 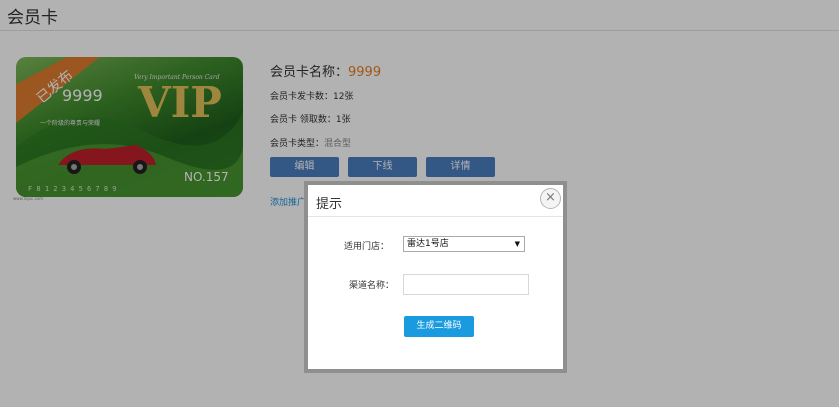 What do you see at coordinates (466, 284) in the screenshot?
I see `channel-name-input` at bounding box center [466, 284].